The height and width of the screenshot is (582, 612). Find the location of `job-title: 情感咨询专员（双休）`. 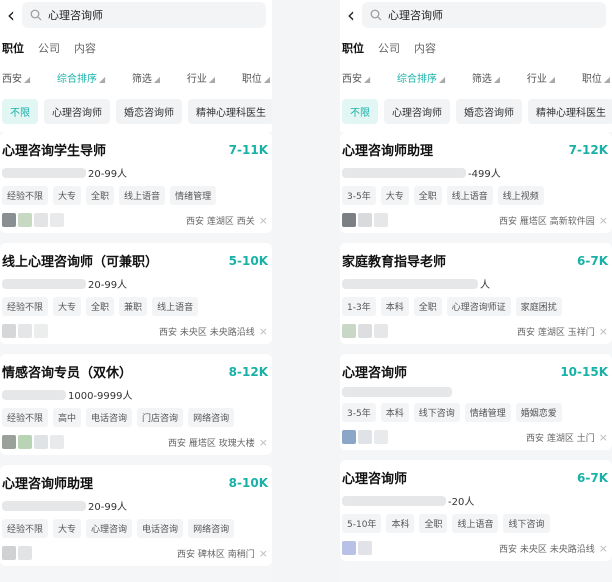

job-title: 情感咨询专员（双休） is located at coordinates (67, 373).